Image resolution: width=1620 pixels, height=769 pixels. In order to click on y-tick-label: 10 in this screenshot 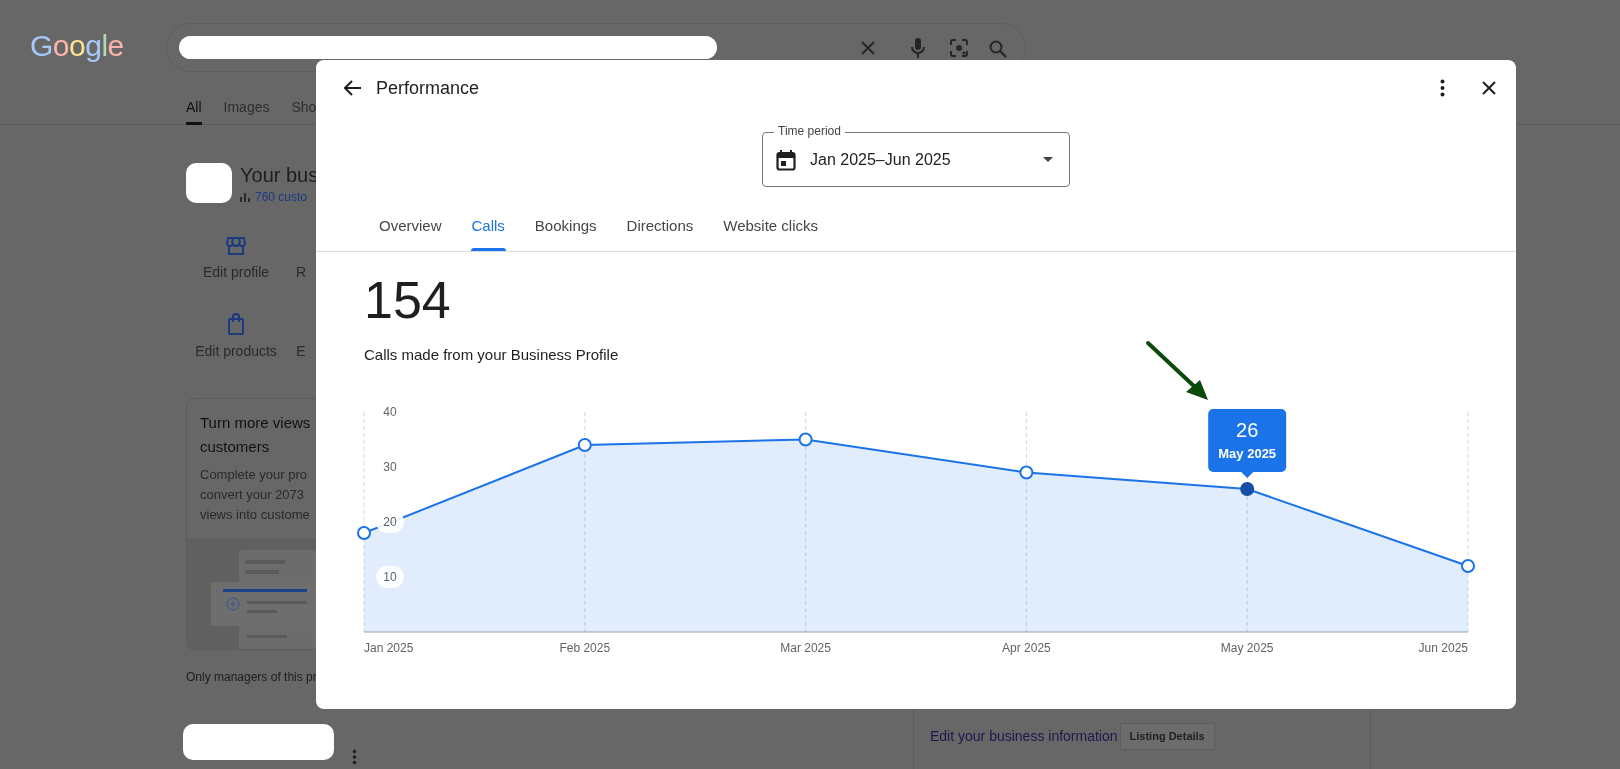, I will do `click(390, 577)`.